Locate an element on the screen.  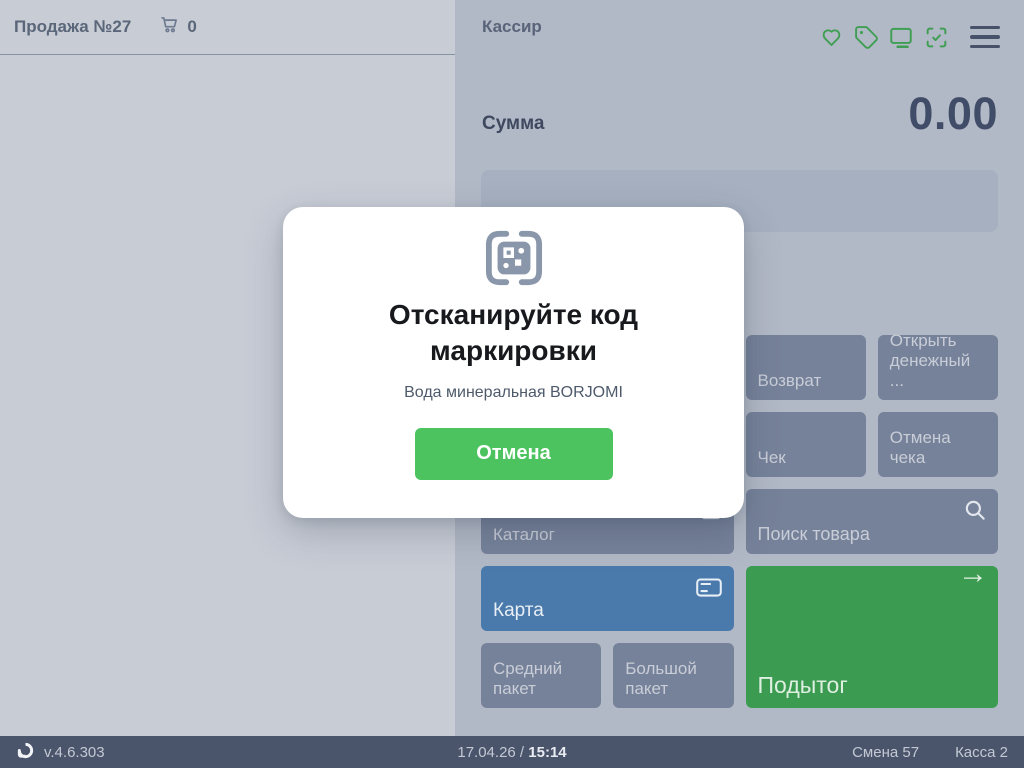
cancel-button: Отмена is located at coordinates (513, 453).